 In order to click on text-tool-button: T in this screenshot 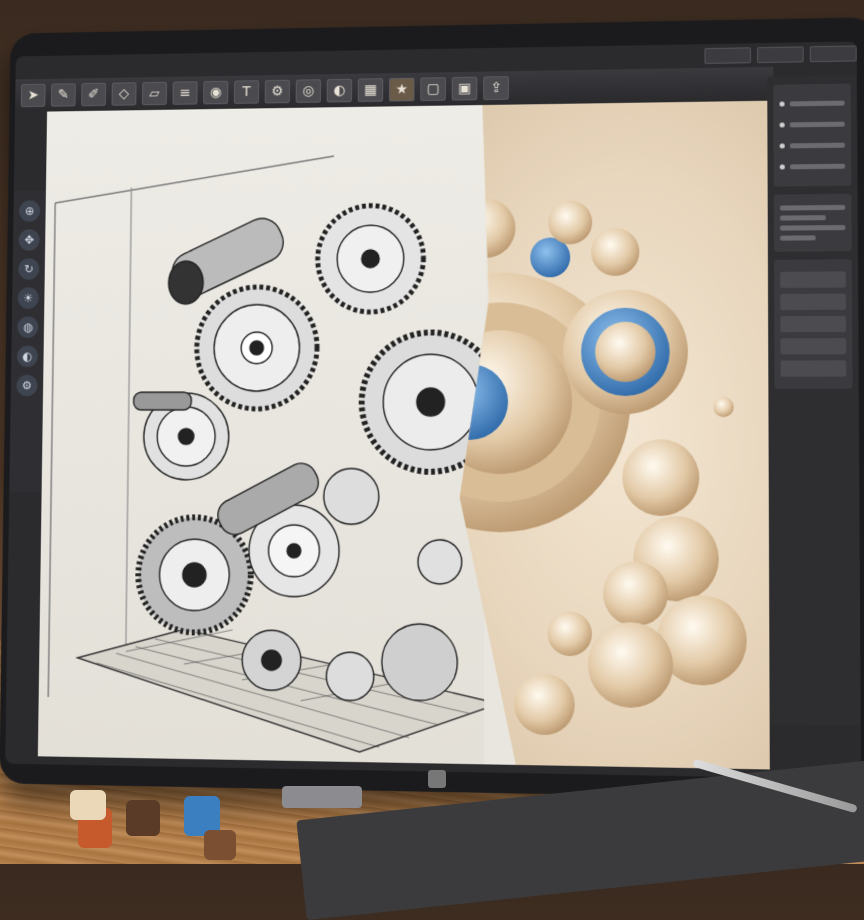, I will do `click(246, 92)`.